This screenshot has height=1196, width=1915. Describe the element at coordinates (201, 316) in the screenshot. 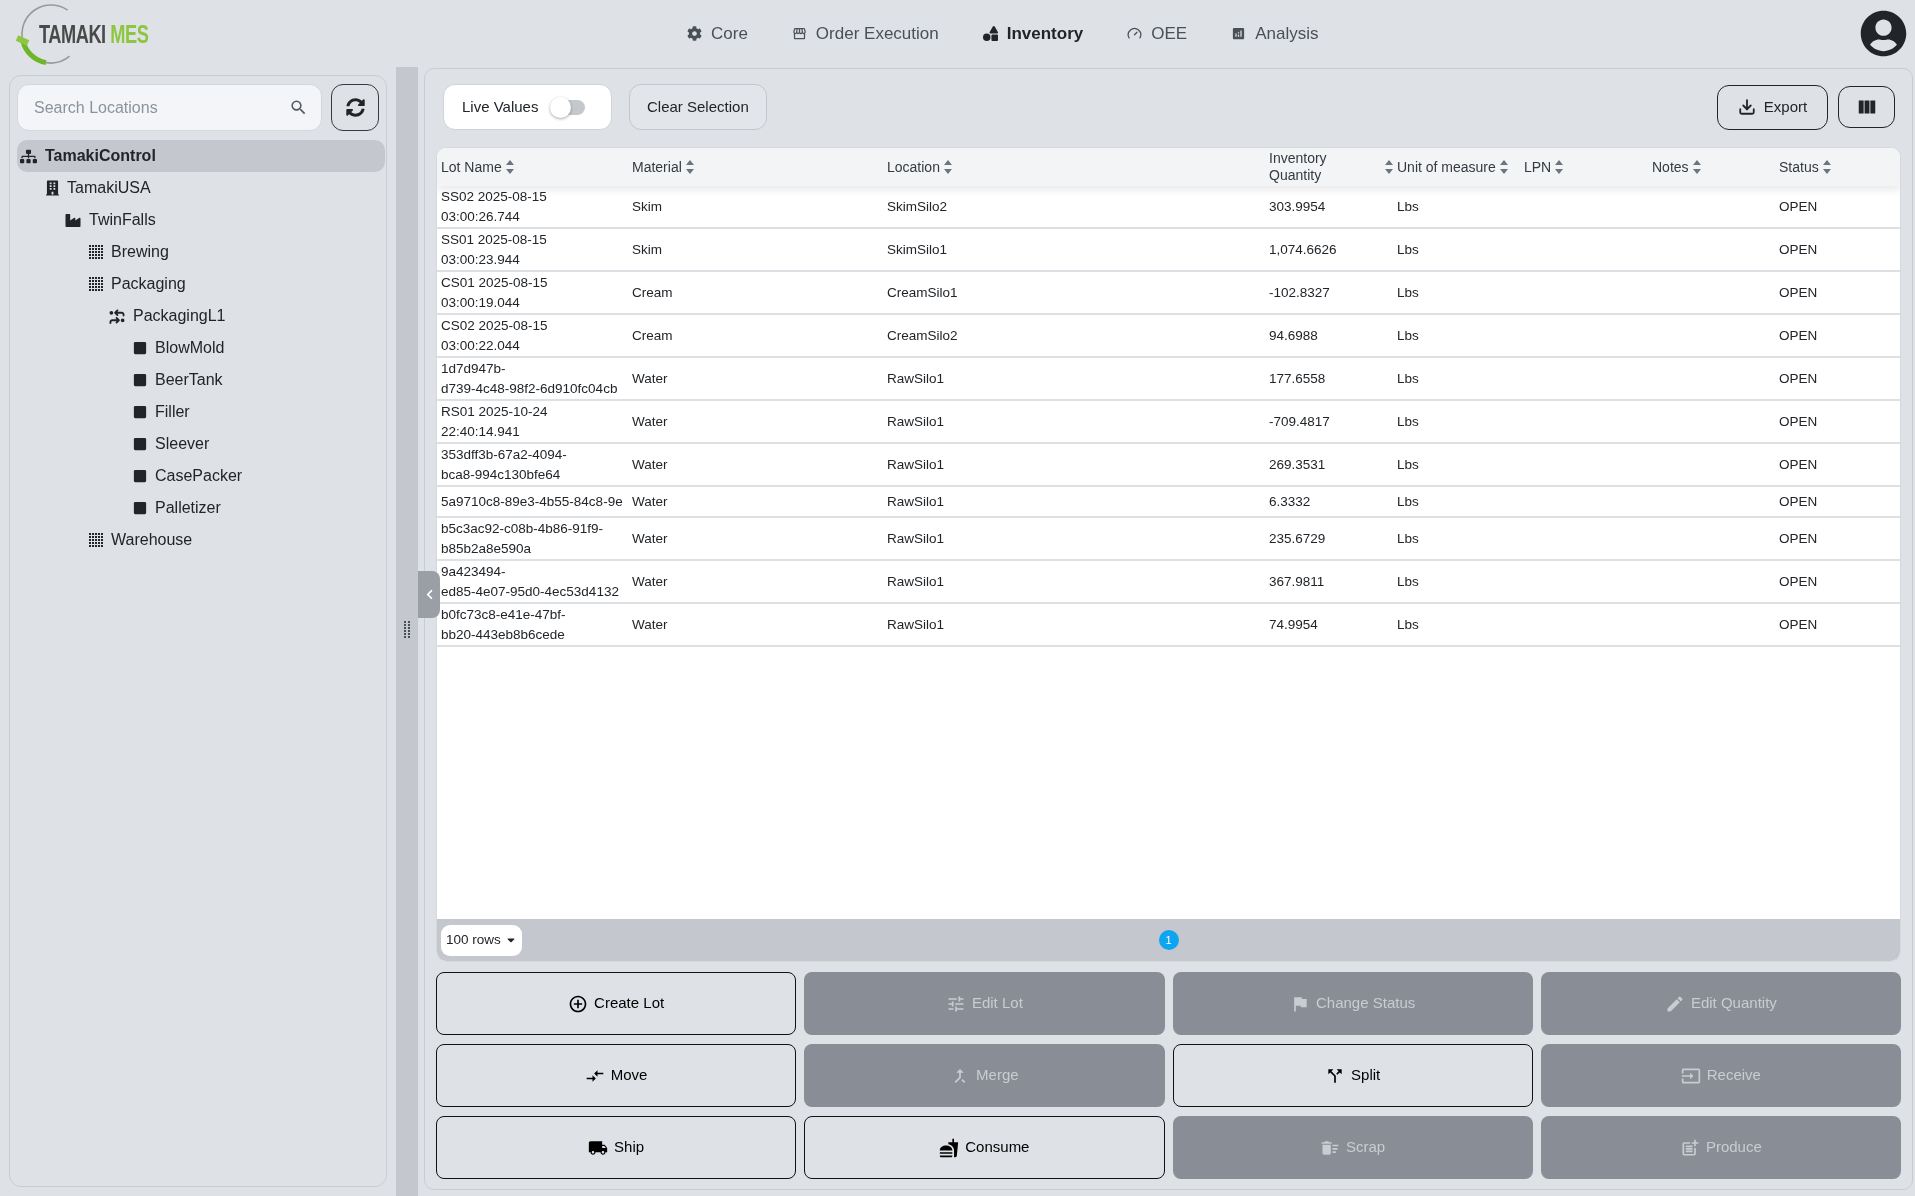

I see `tree-item: PackagingL1` at that location.